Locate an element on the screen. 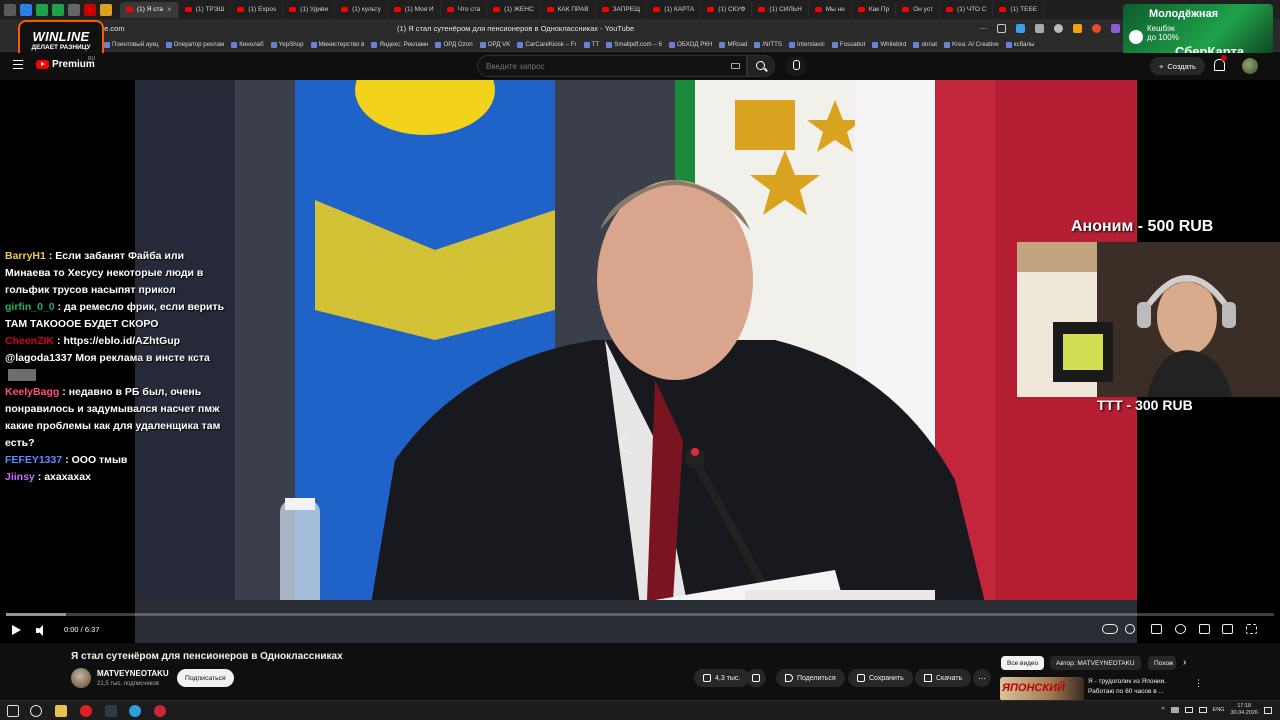  browser-tab: Что ста is located at coordinates (464, 9).